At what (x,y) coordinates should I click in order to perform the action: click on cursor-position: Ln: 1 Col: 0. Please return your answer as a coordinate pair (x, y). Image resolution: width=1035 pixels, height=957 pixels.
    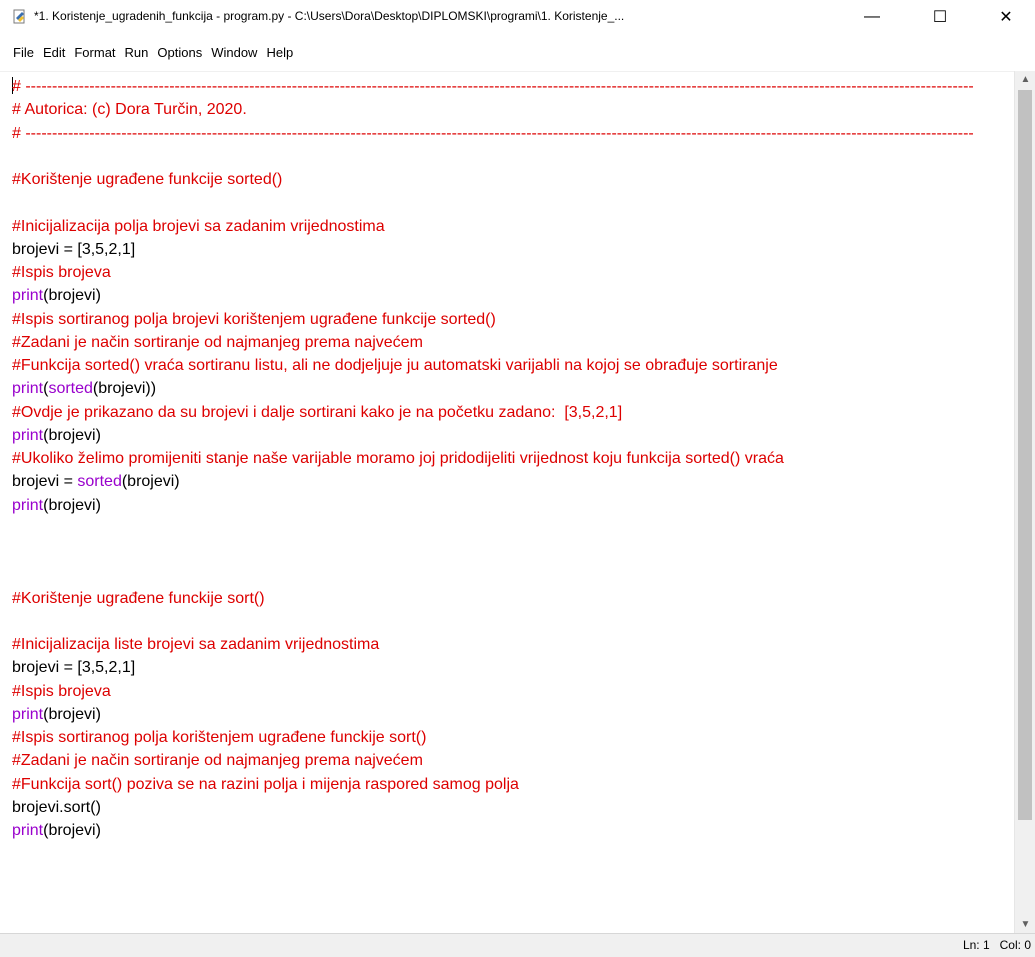
    Looking at the image, I should click on (996, 945).